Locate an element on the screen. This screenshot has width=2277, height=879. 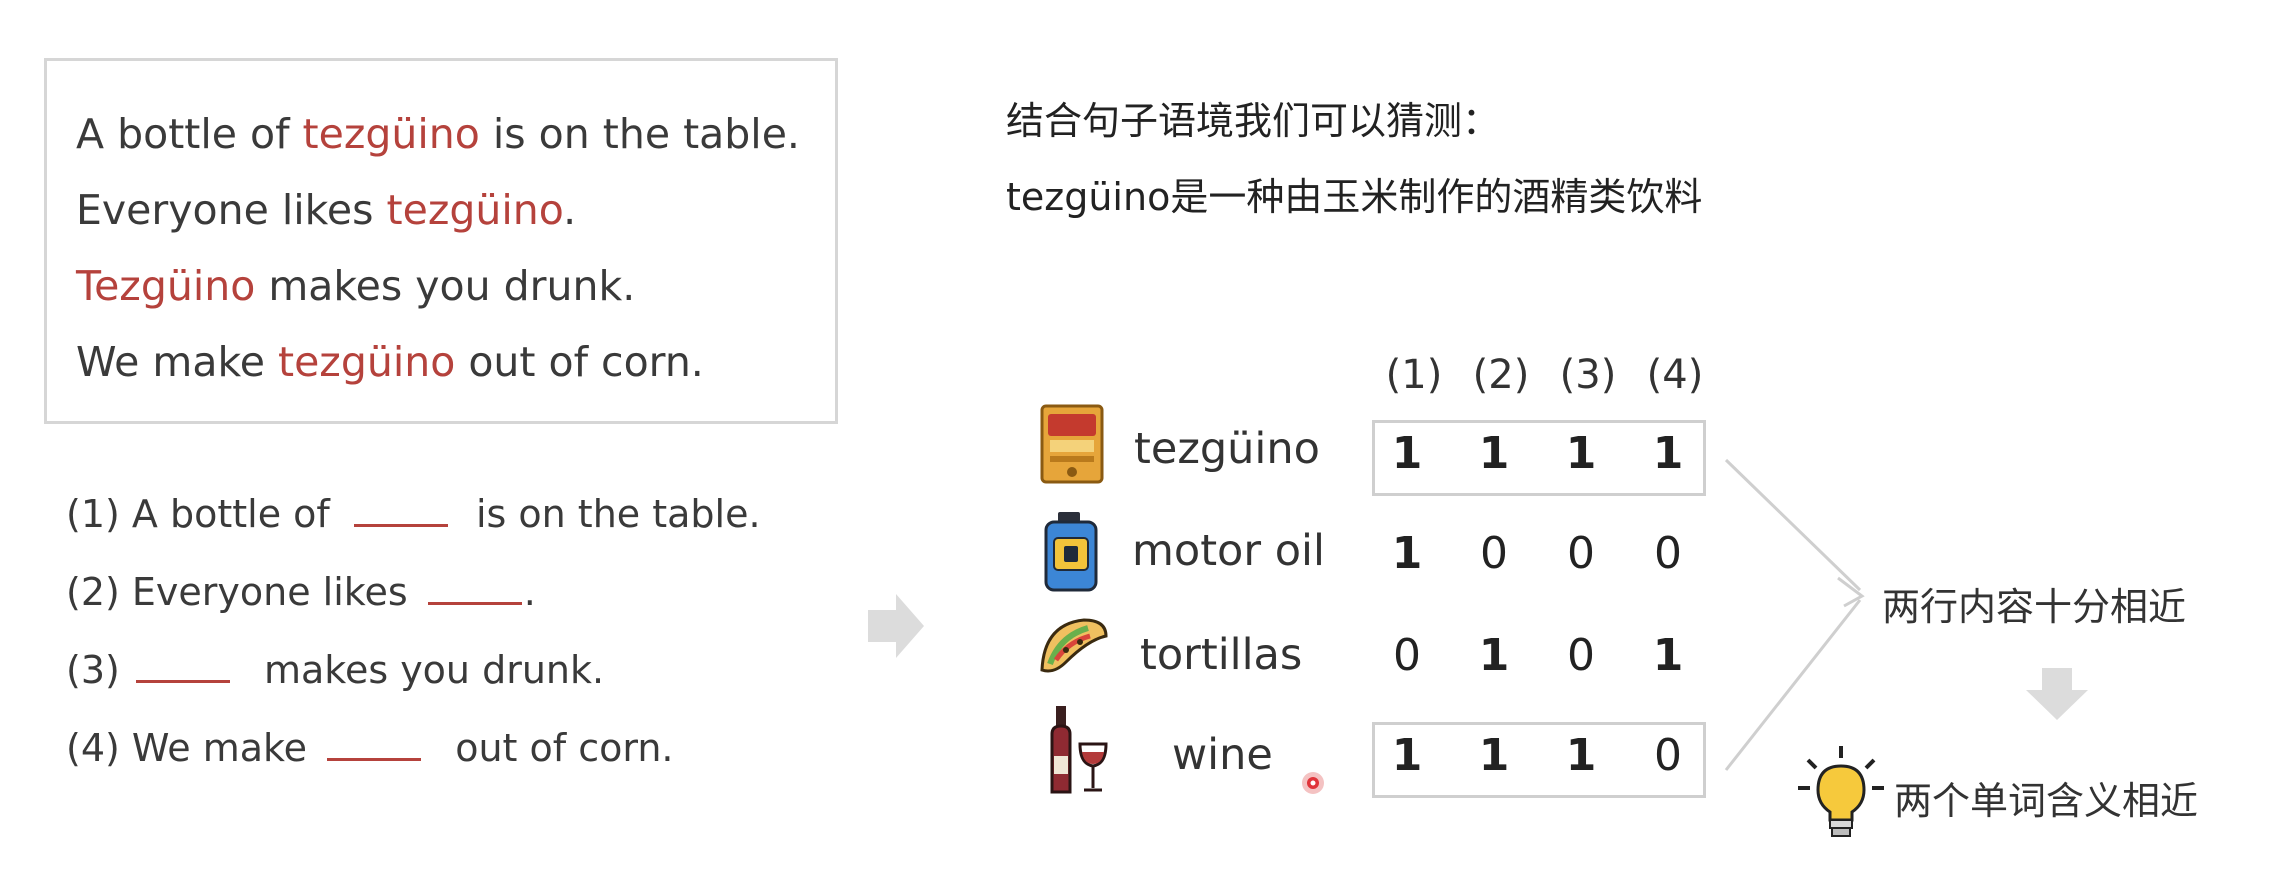
inference-statement: tezgüino是一种由玉米制作的酒精类饮料 is located at coordinates (1354, 197).